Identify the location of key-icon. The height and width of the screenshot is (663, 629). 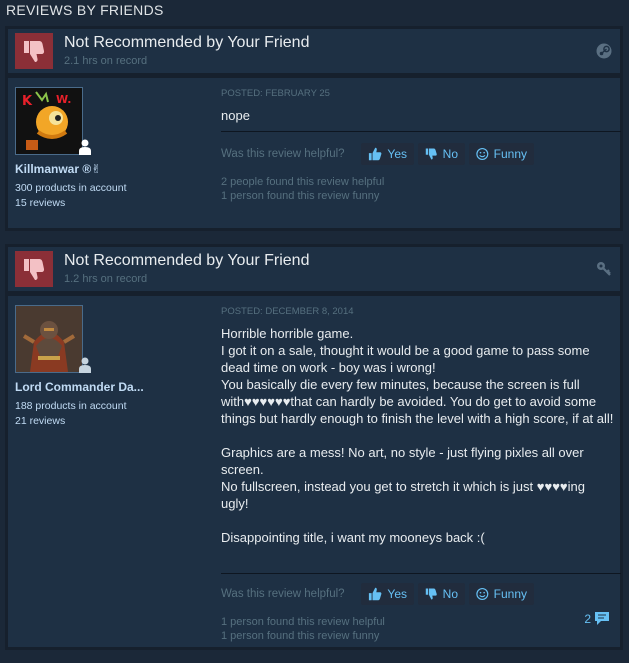
(604, 269).